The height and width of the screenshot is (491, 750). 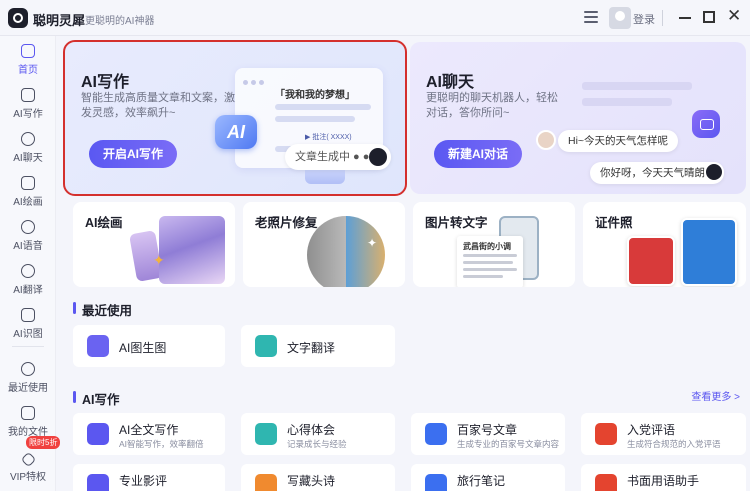 What do you see at coordinates (104, 223) in the screenshot?
I see `tool-name: AI绘画` at bounding box center [104, 223].